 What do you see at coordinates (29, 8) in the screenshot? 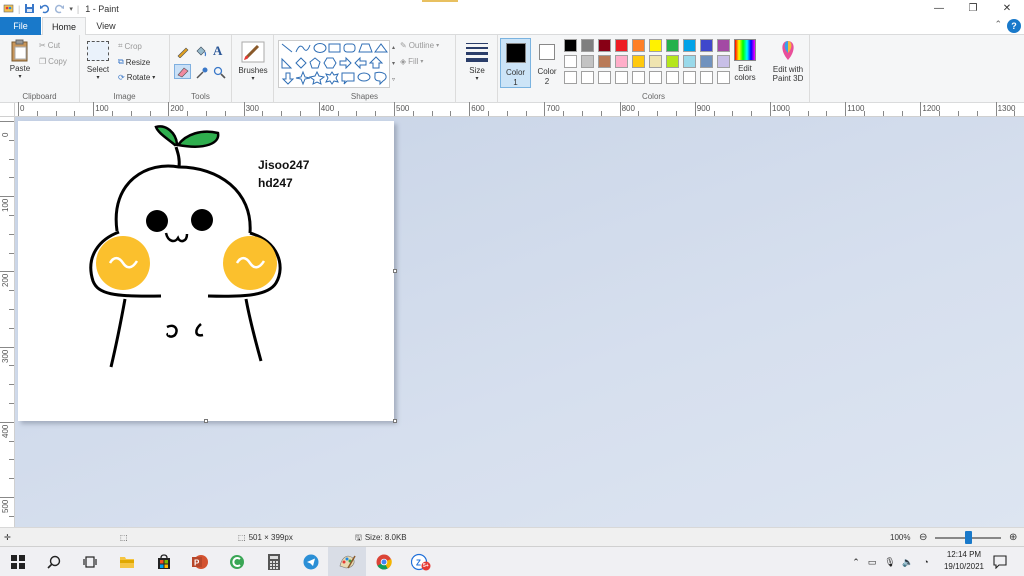
I see `save-icon` at bounding box center [29, 8].